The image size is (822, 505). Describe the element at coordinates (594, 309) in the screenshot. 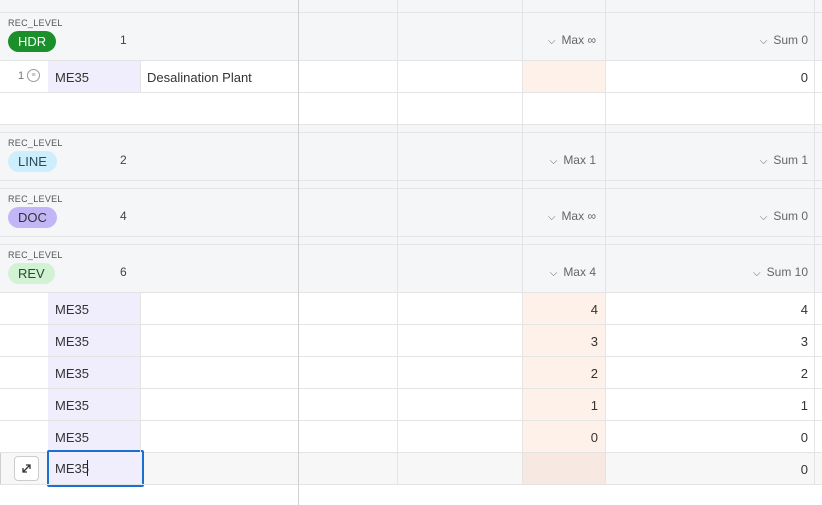

I see `max-cell: 4` at that location.